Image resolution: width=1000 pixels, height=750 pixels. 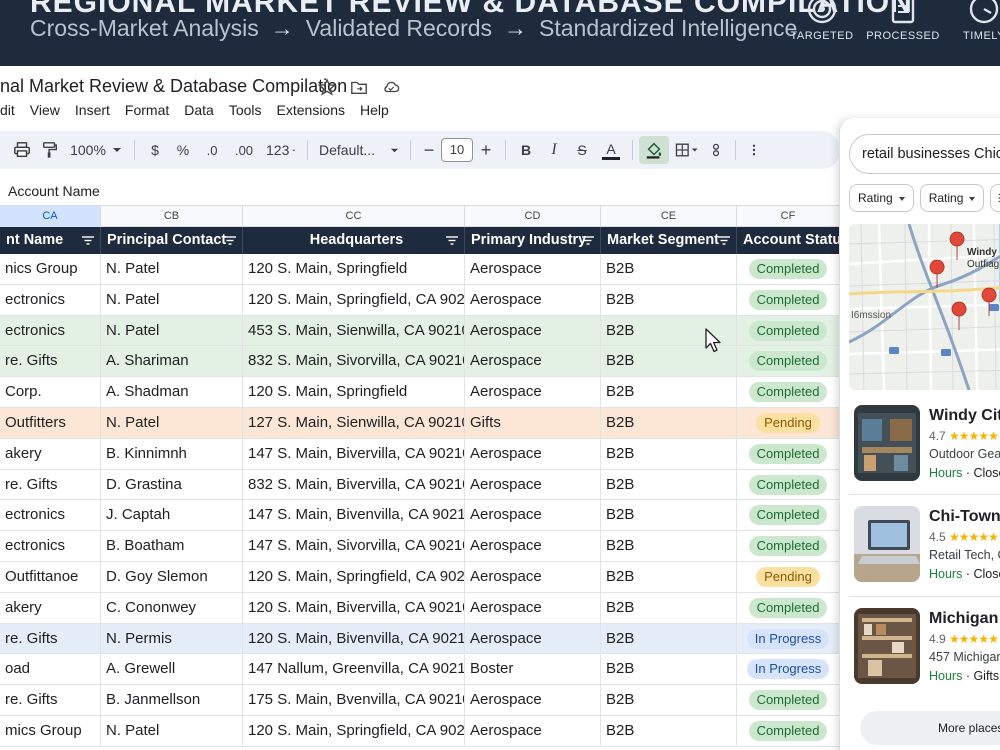 I want to click on menu-edit: dit, so click(x=7, y=110).